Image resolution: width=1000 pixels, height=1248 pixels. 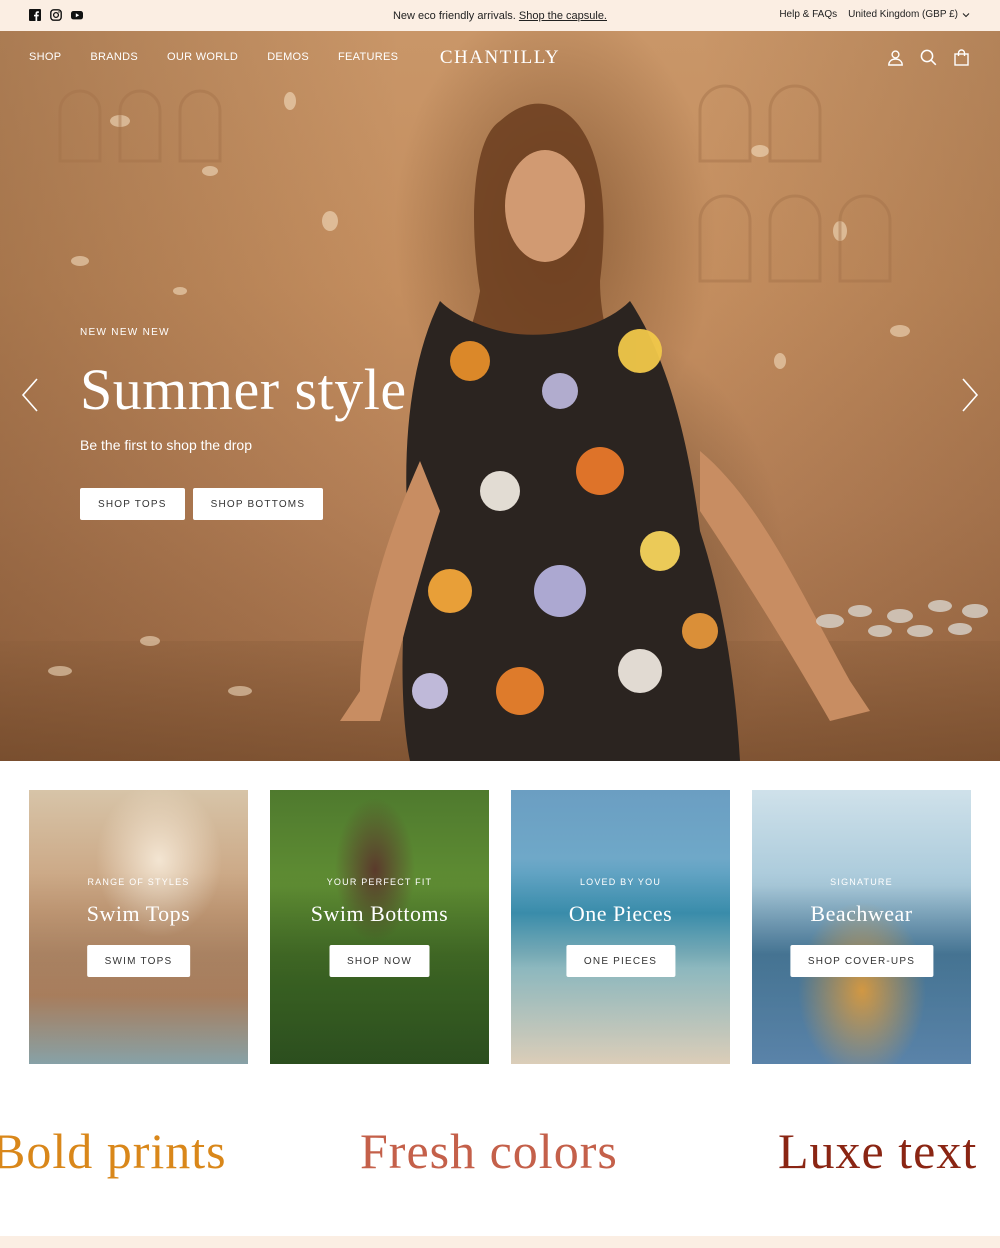 I want to click on announcement-text: New eco friendly arrivals., so click(x=454, y=15).